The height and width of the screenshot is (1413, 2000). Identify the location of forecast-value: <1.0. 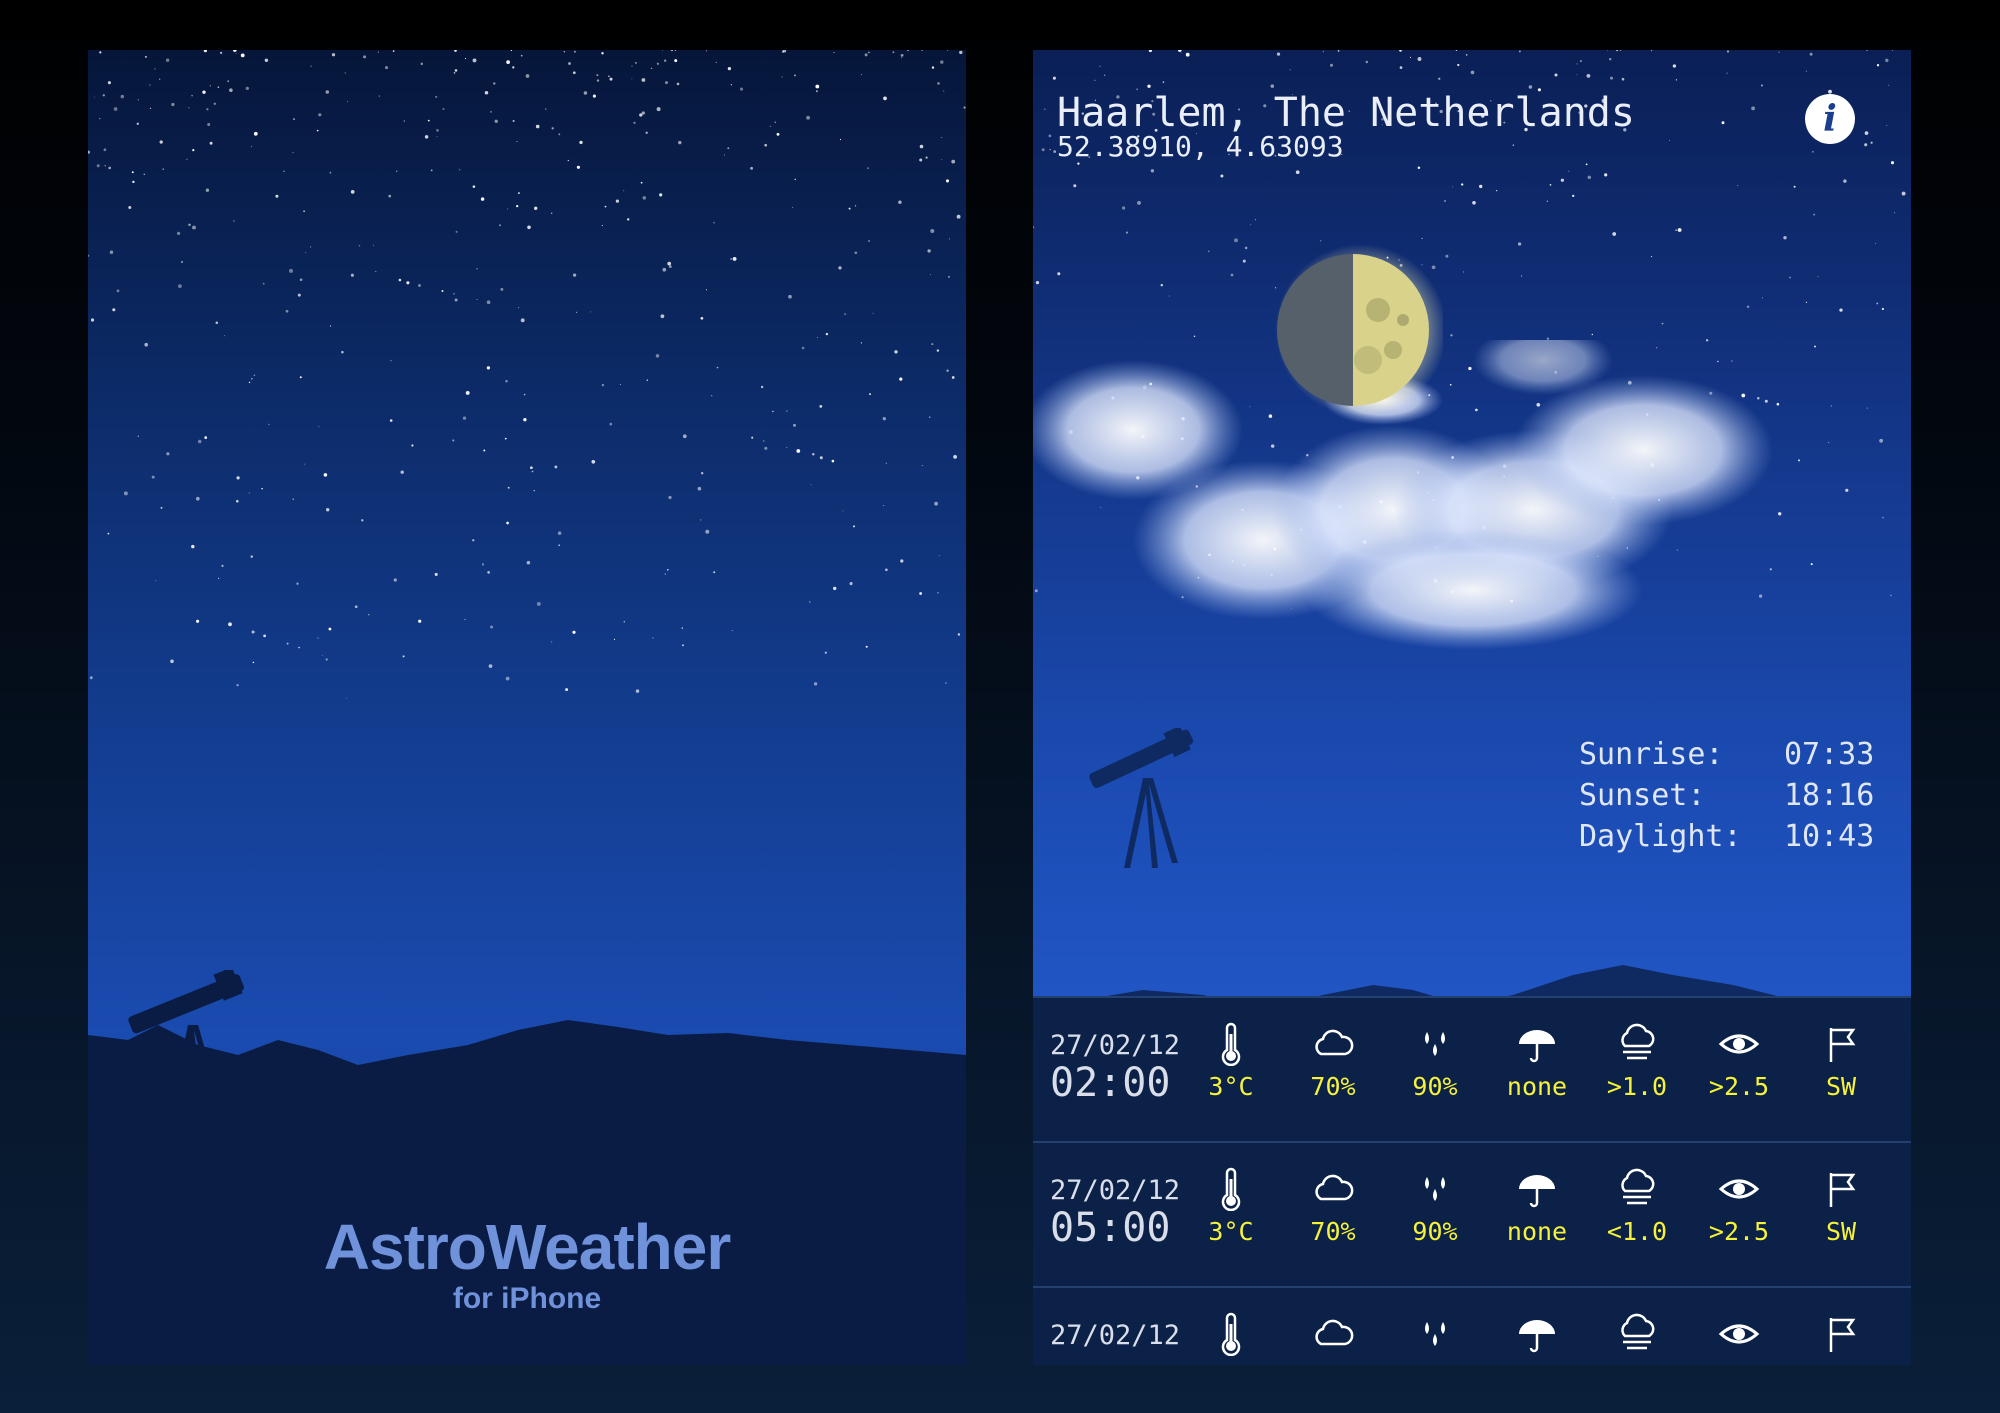
(1637, 1231).